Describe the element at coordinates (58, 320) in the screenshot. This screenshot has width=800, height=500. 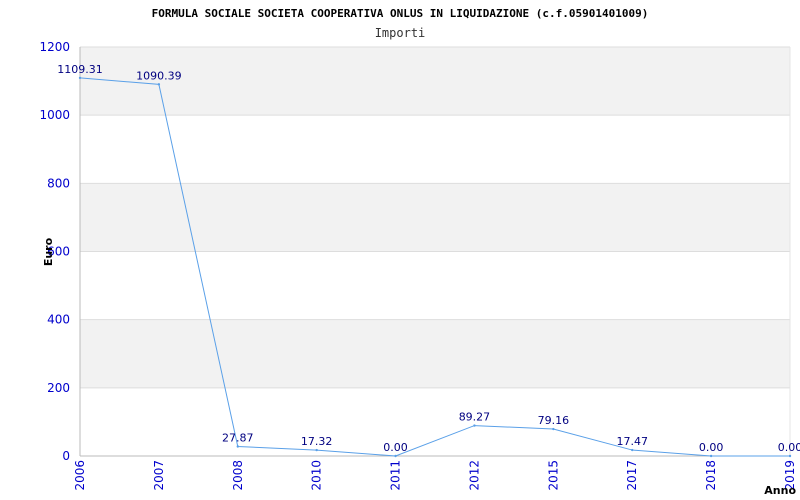
I see `y-tick-label: 400` at that location.